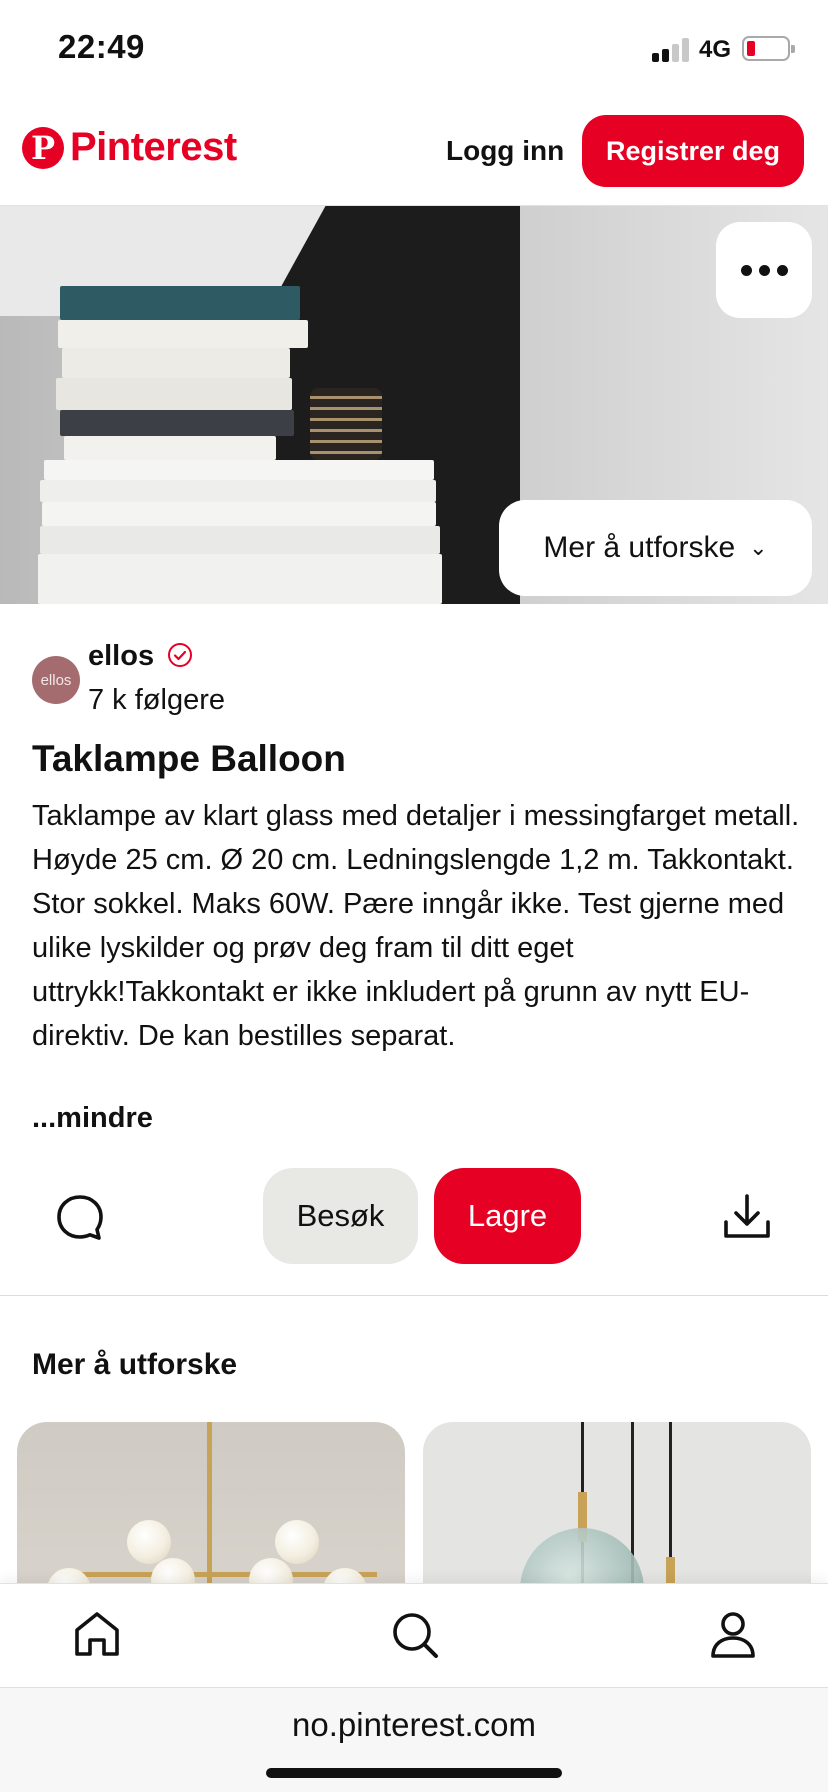  Describe the element at coordinates (414, 1295) in the screenshot. I see `divider` at that location.